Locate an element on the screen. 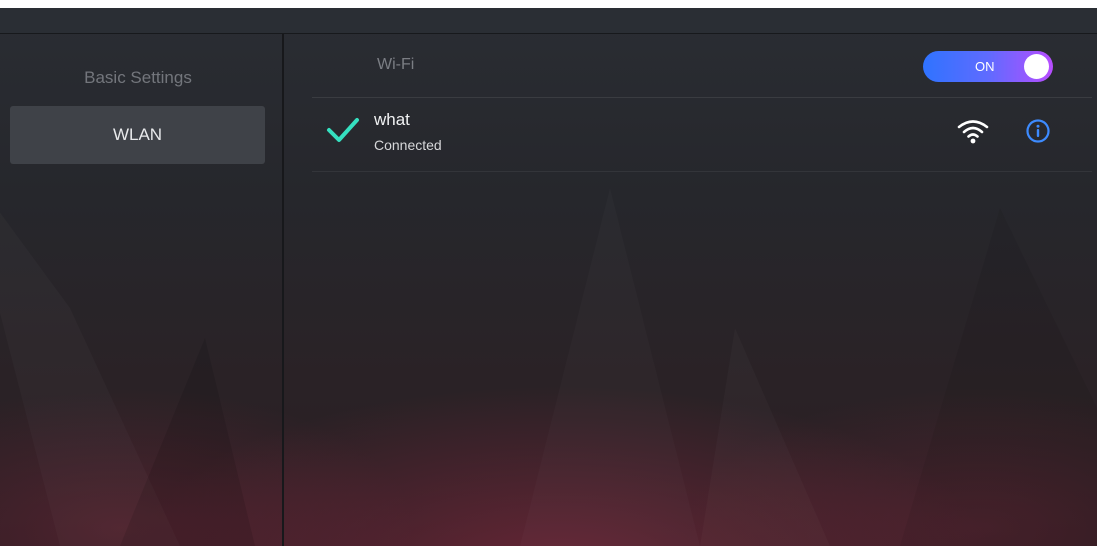 The height and width of the screenshot is (550, 1104). sidebar-item-wlan: WLAN is located at coordinates (137, 135).